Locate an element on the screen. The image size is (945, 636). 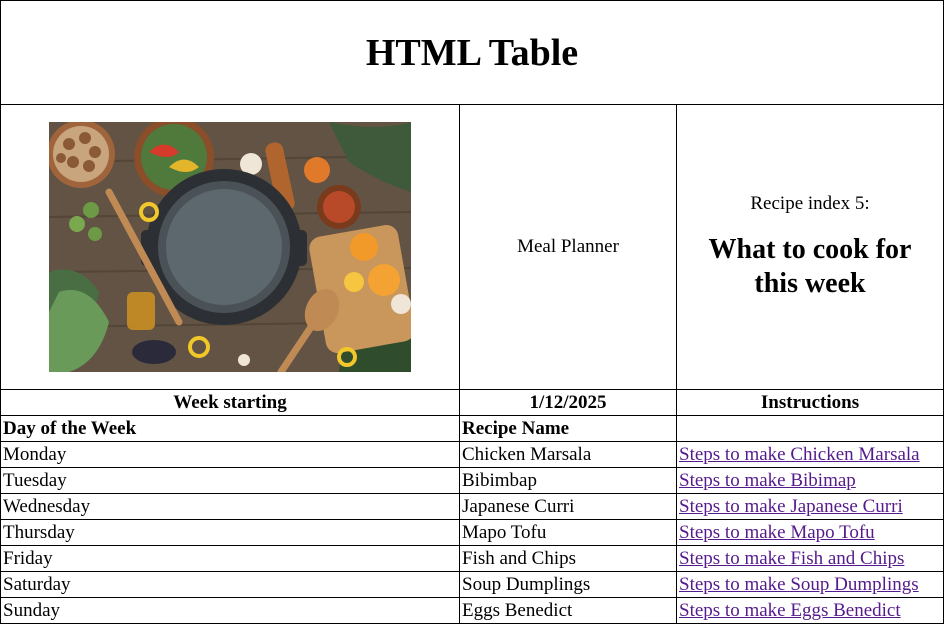
day-cell: Monday is located at coordinates (230, 454).